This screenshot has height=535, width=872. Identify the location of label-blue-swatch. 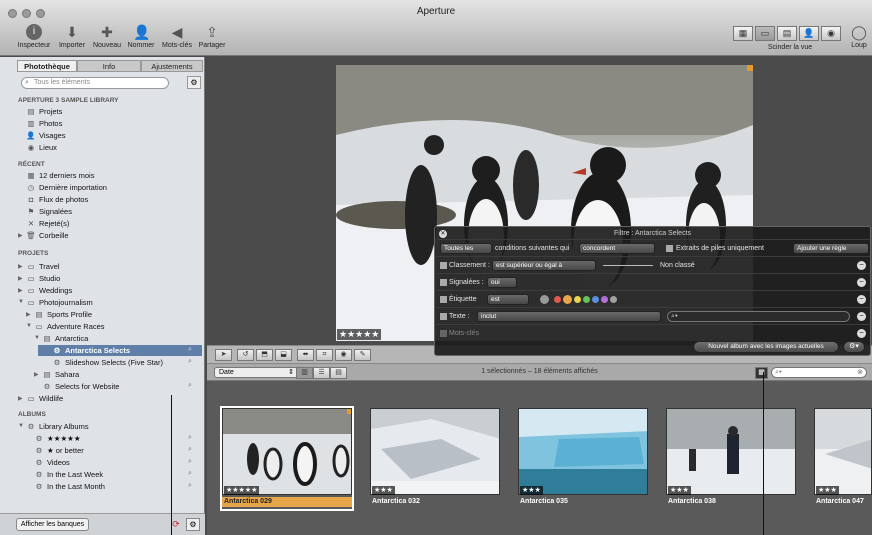
(595, 299).